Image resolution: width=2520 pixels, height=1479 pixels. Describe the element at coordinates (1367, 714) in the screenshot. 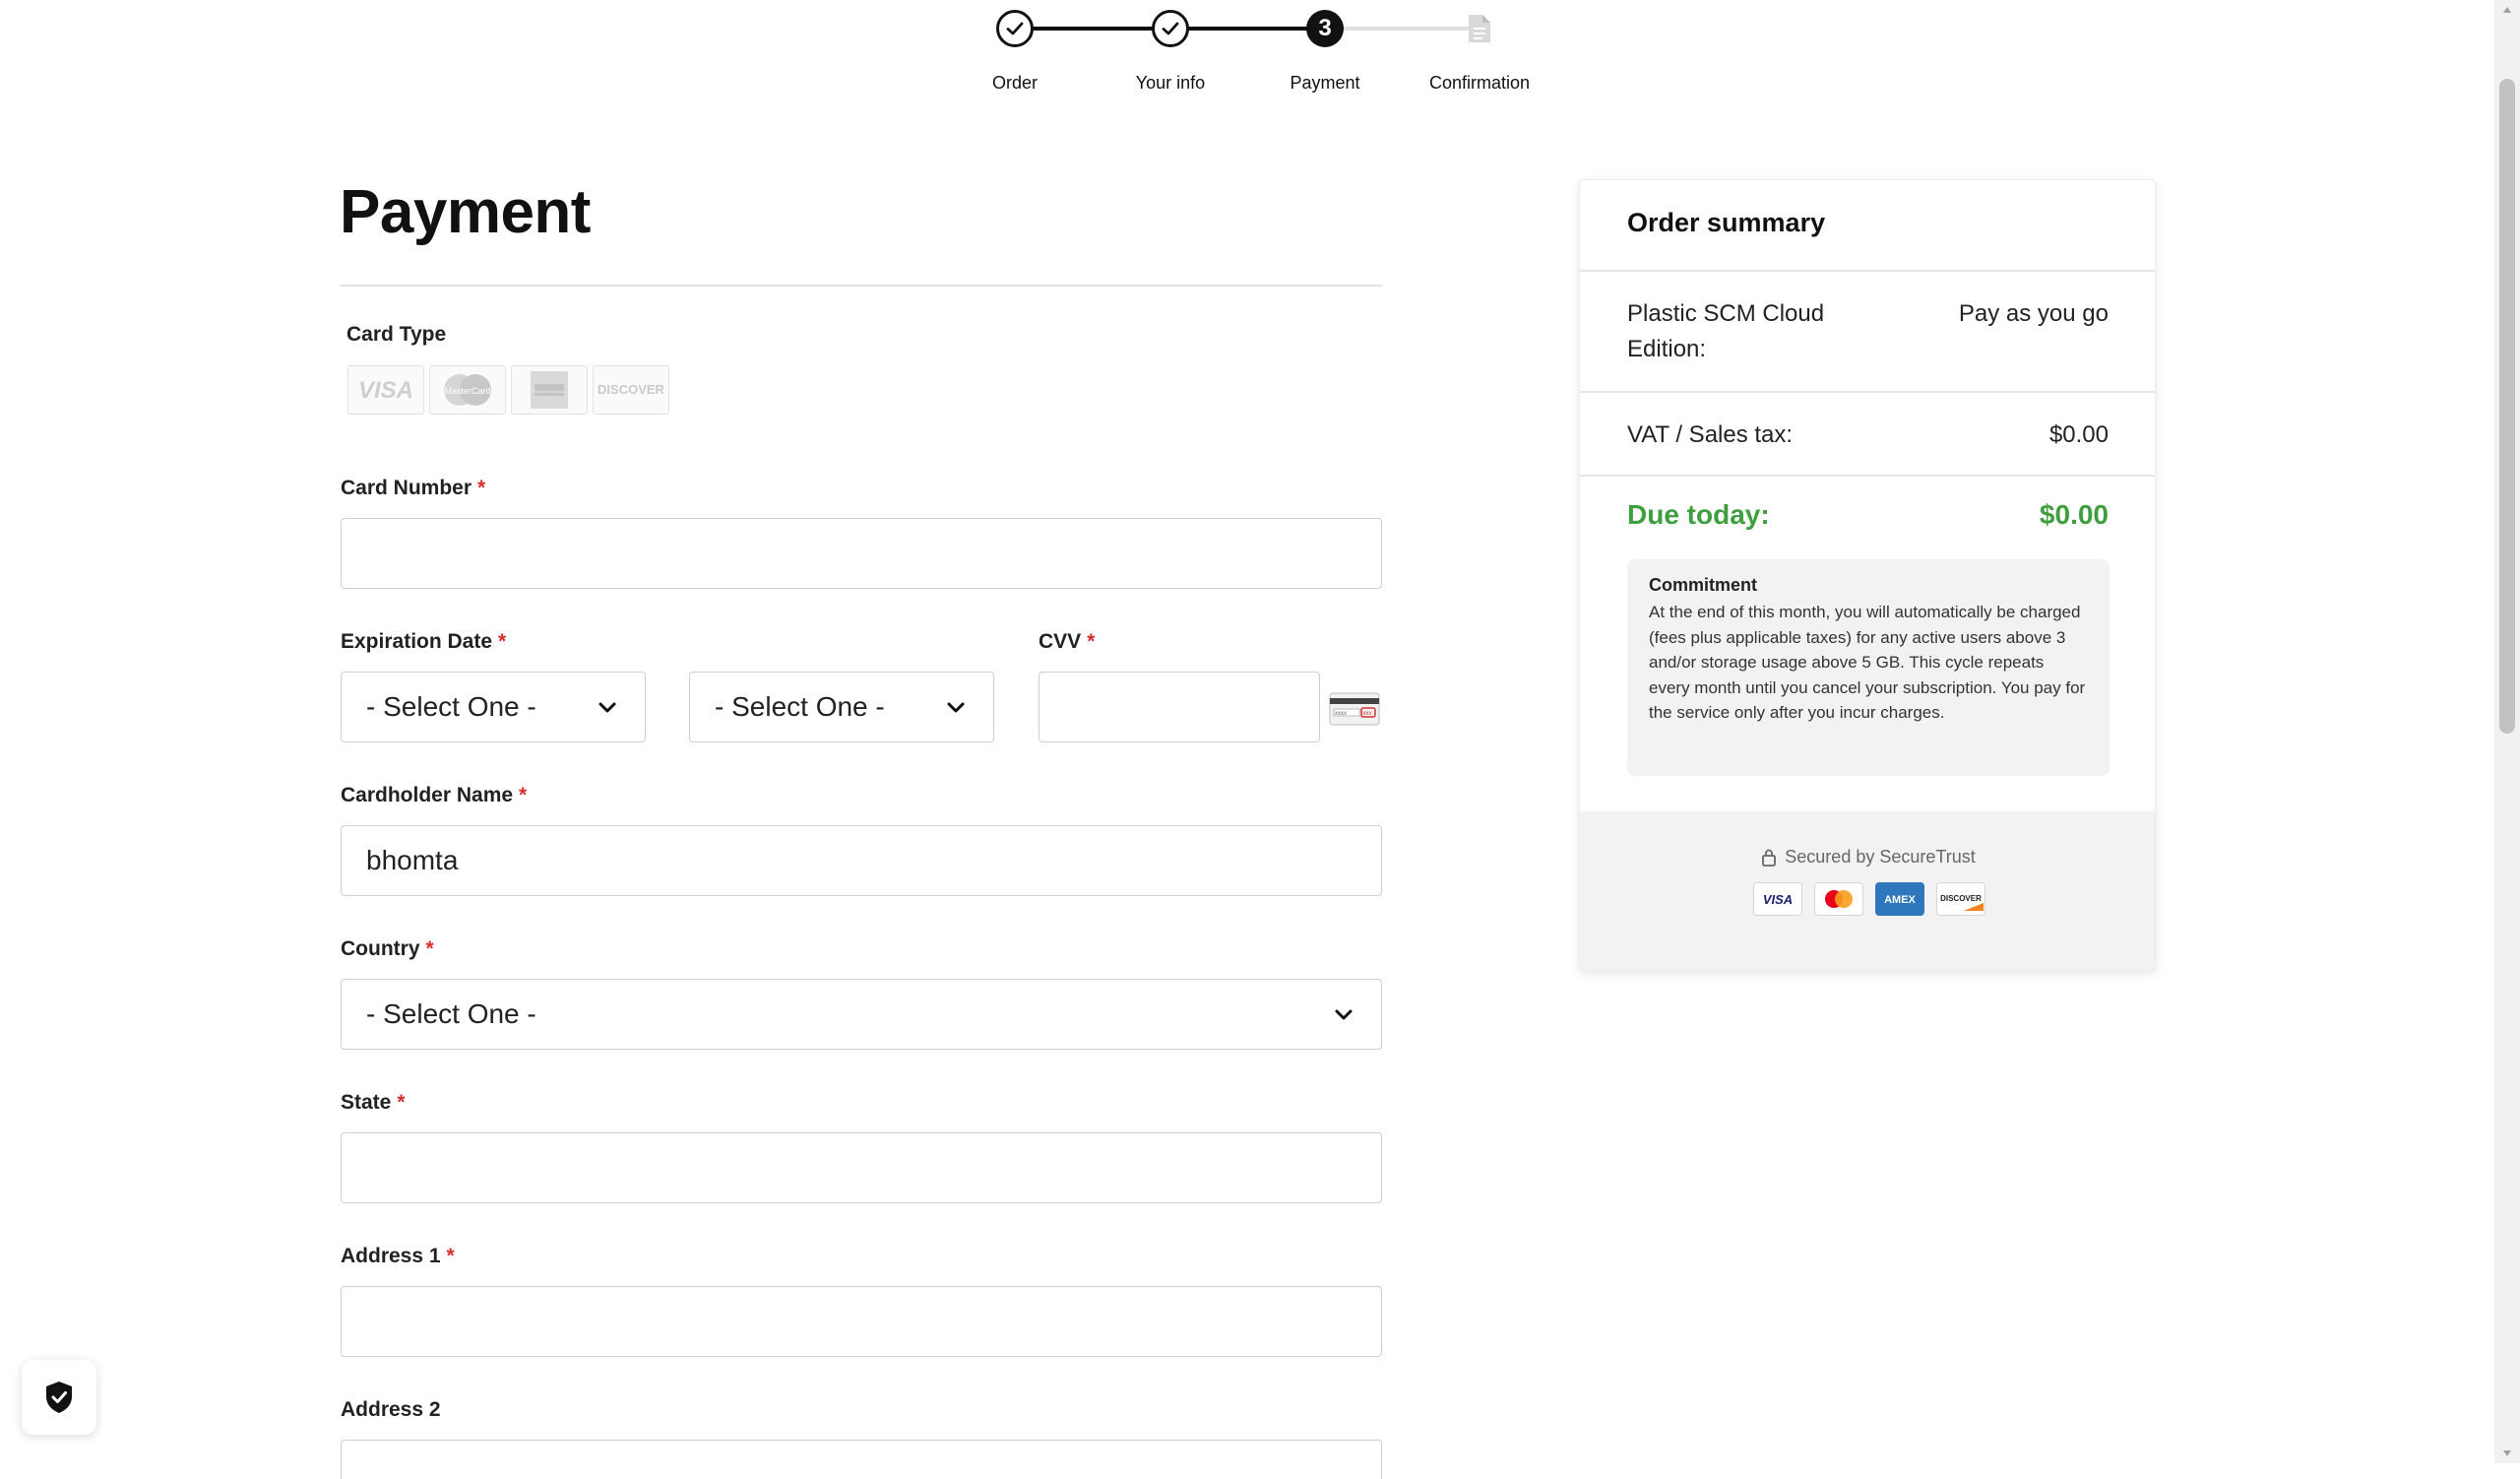

I see `svg-text: xxx` at that location.